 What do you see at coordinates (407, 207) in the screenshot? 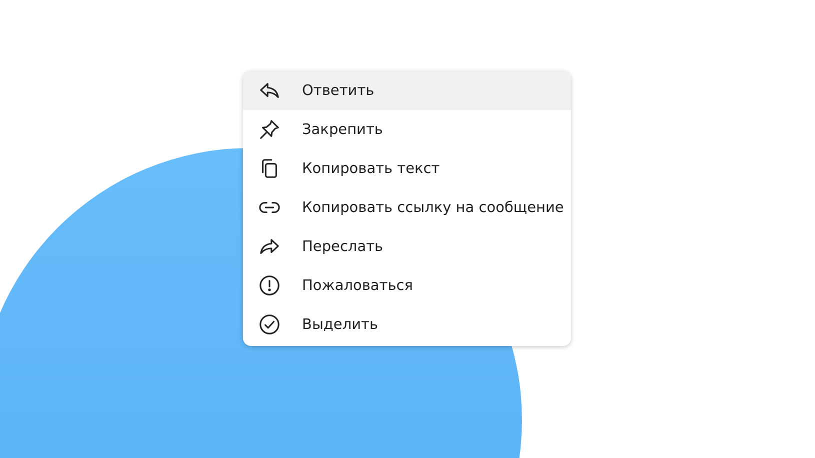
I see `menu-item: Копировать ссылку на сообщение` at bounding box center [407, 207].